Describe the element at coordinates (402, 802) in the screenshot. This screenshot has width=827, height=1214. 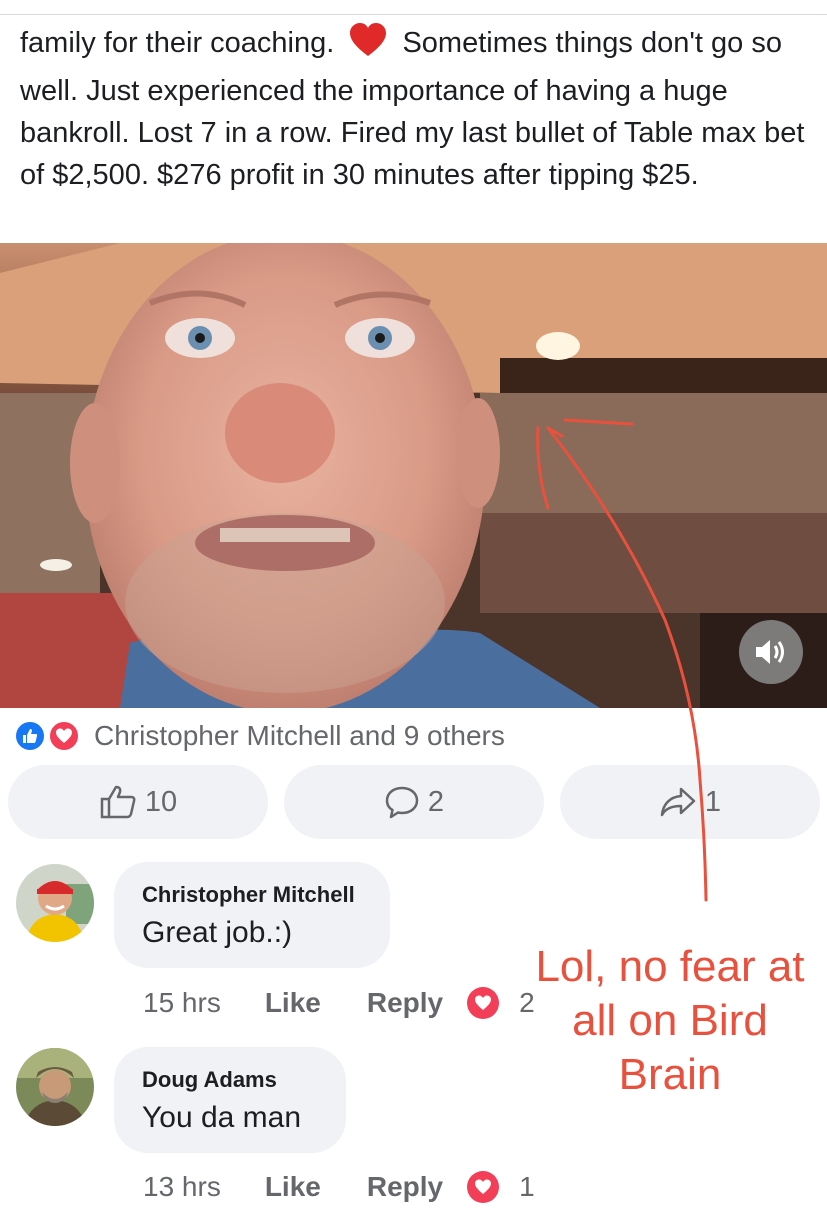
I see `comment-bubble-icon` at that location.